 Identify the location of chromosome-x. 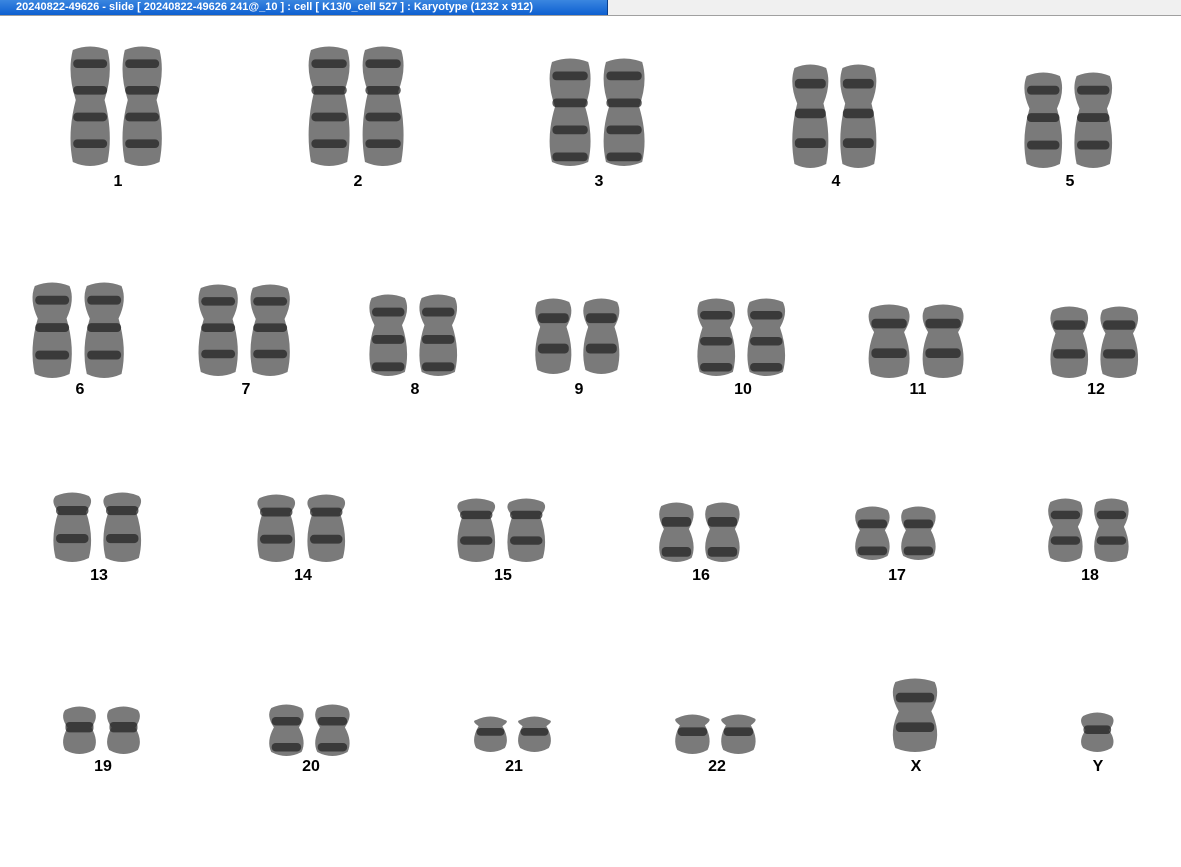
(915, 715).